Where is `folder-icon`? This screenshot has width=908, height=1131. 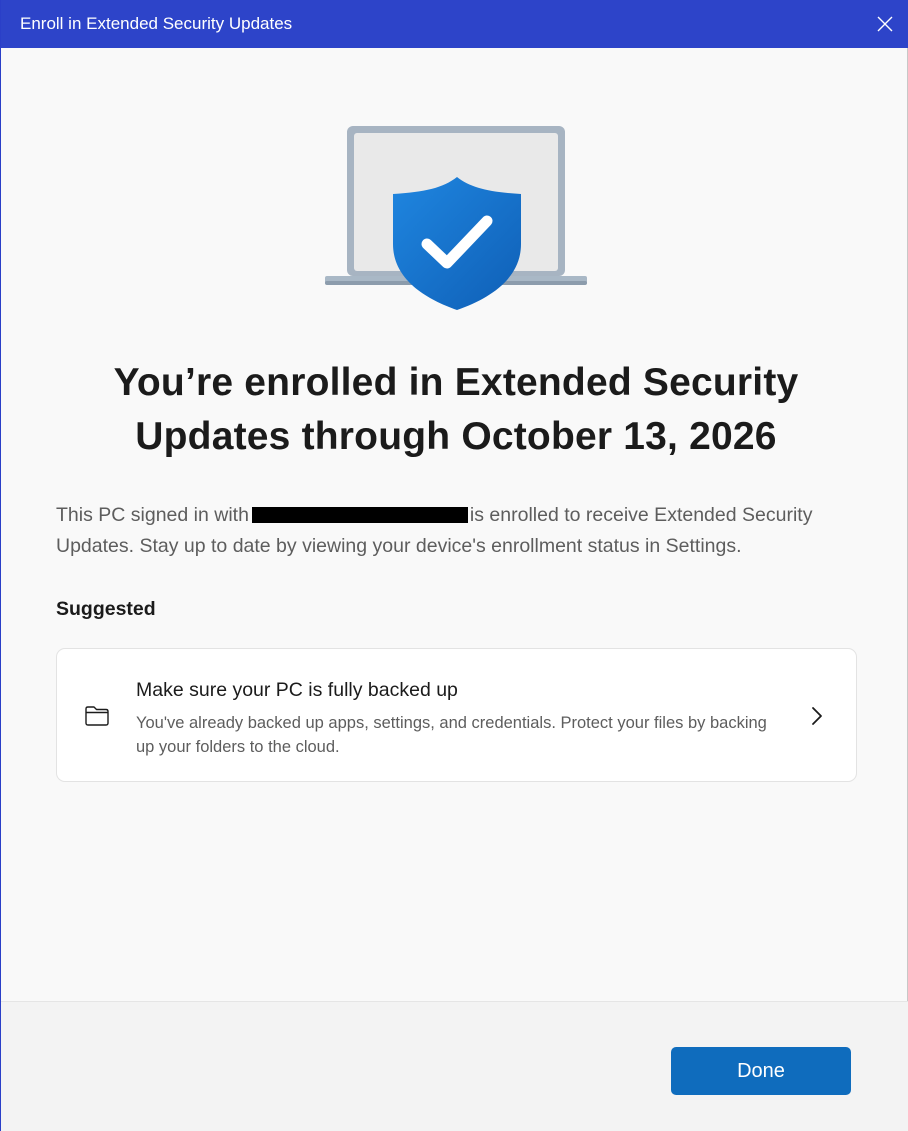 folder-icon is located at coordinates (97, 716).